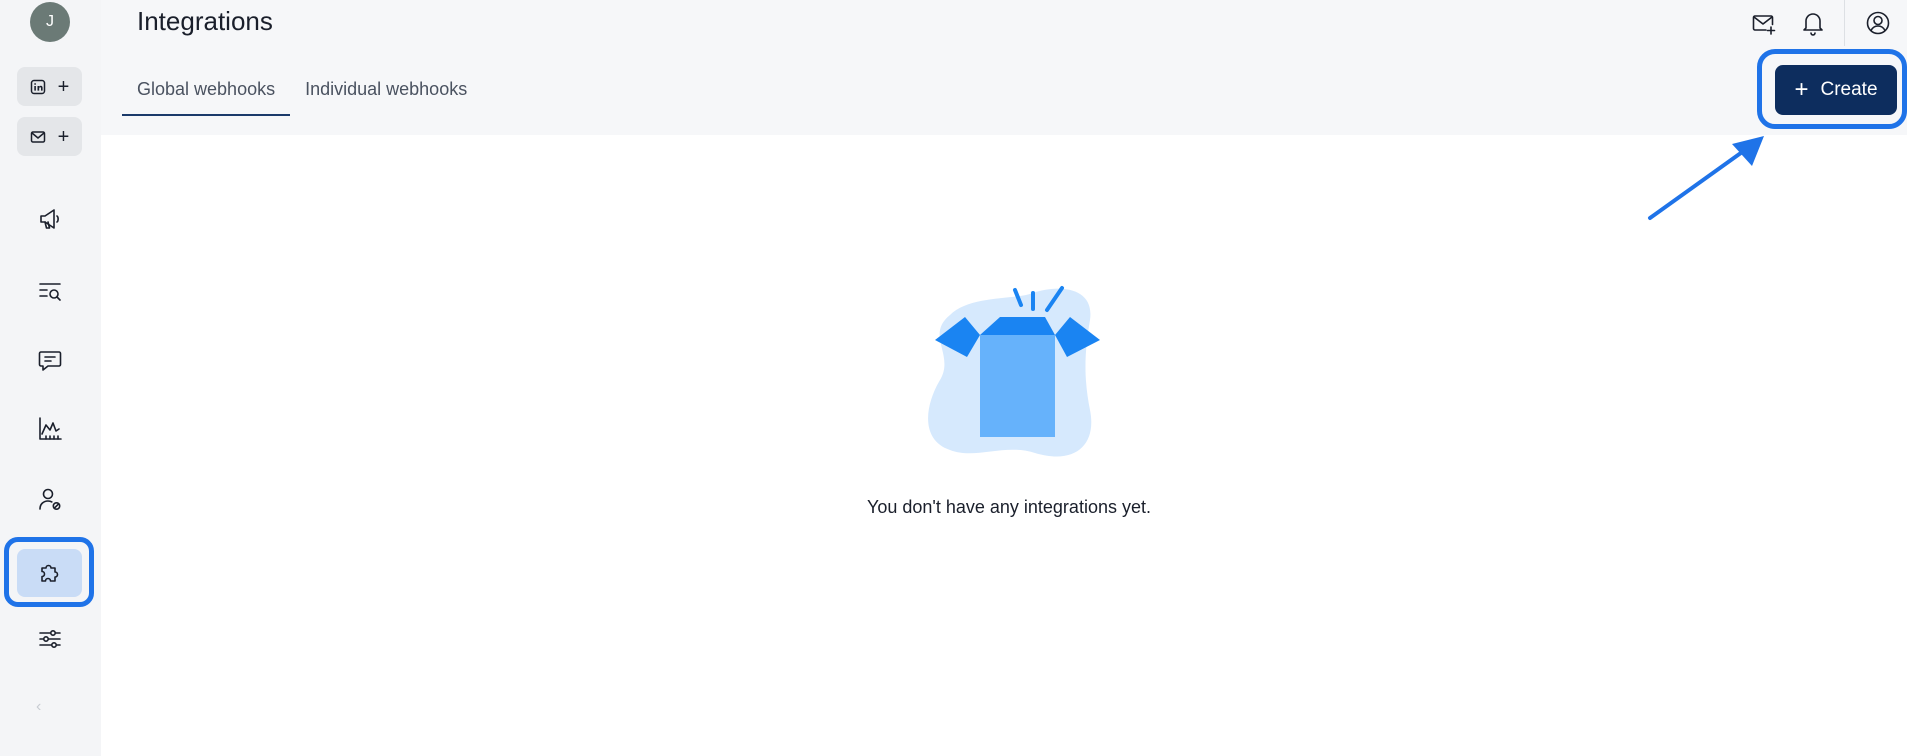  What do you see at coordinates (1009, 507) in the screenshot?
I see `empty-state-message: You don't have any integrations yet.` at bounding box center [1009, 507].